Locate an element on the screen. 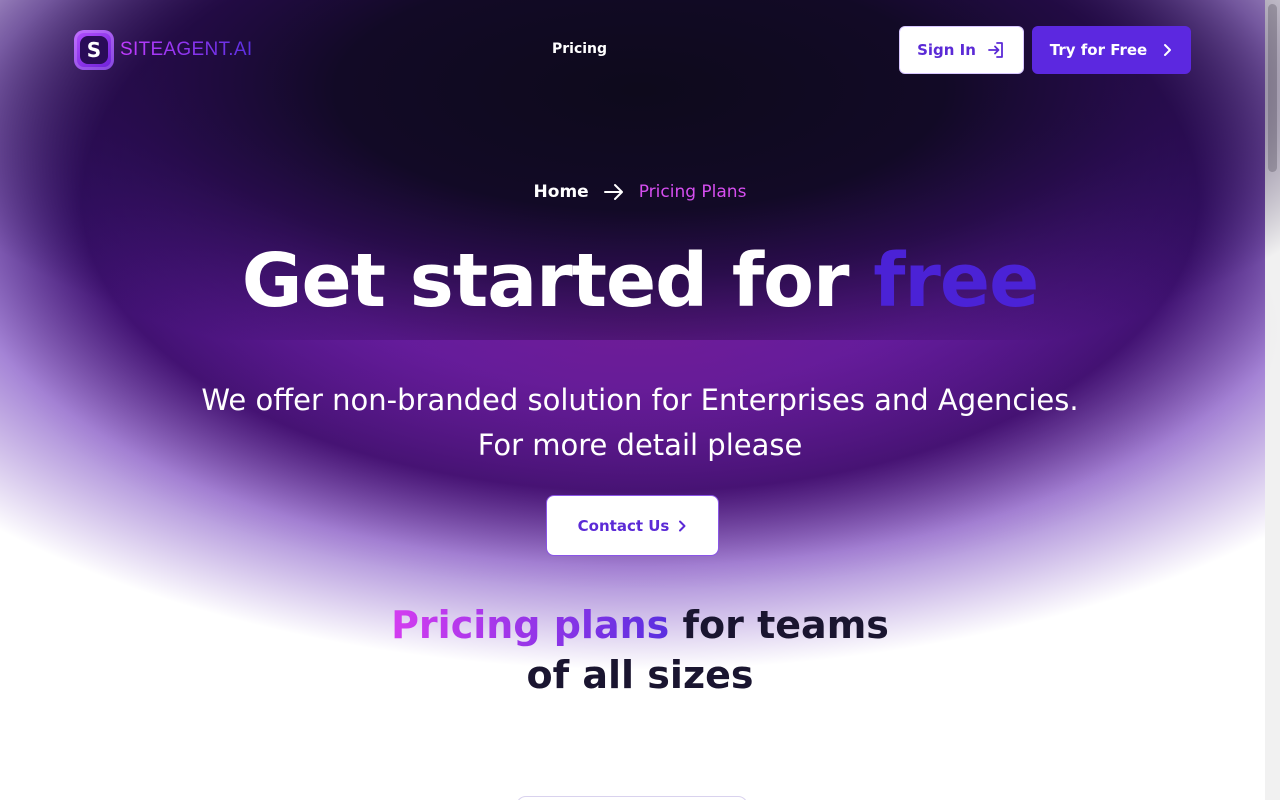  contact-us-button: Contact Us is located at coordinates (632, 525).